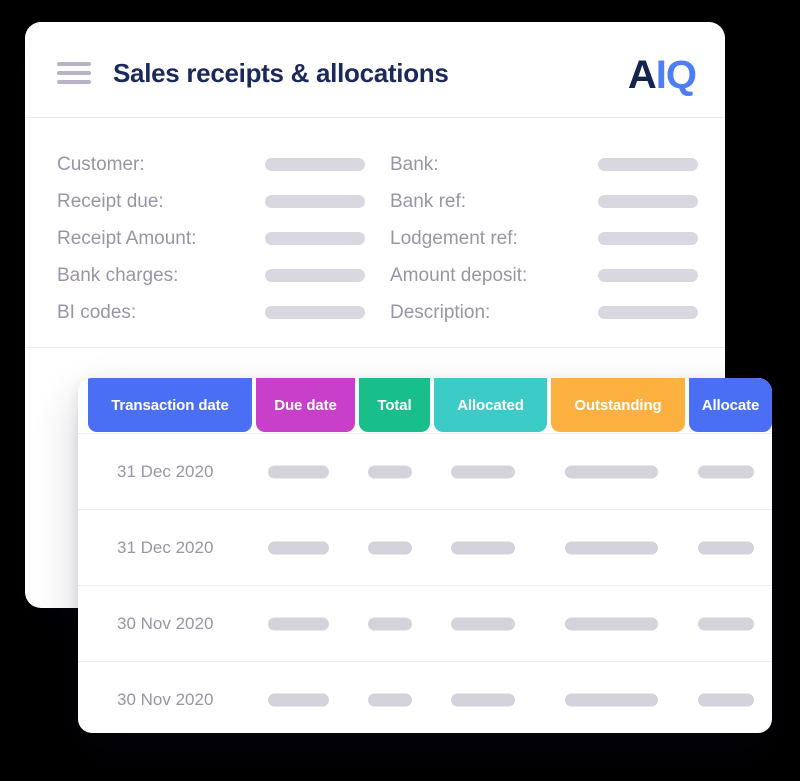 The image size is (800, 781). Describe the element at coordinates (642, 75) in the screenshot. I see `logo-text-a: A` at that location.